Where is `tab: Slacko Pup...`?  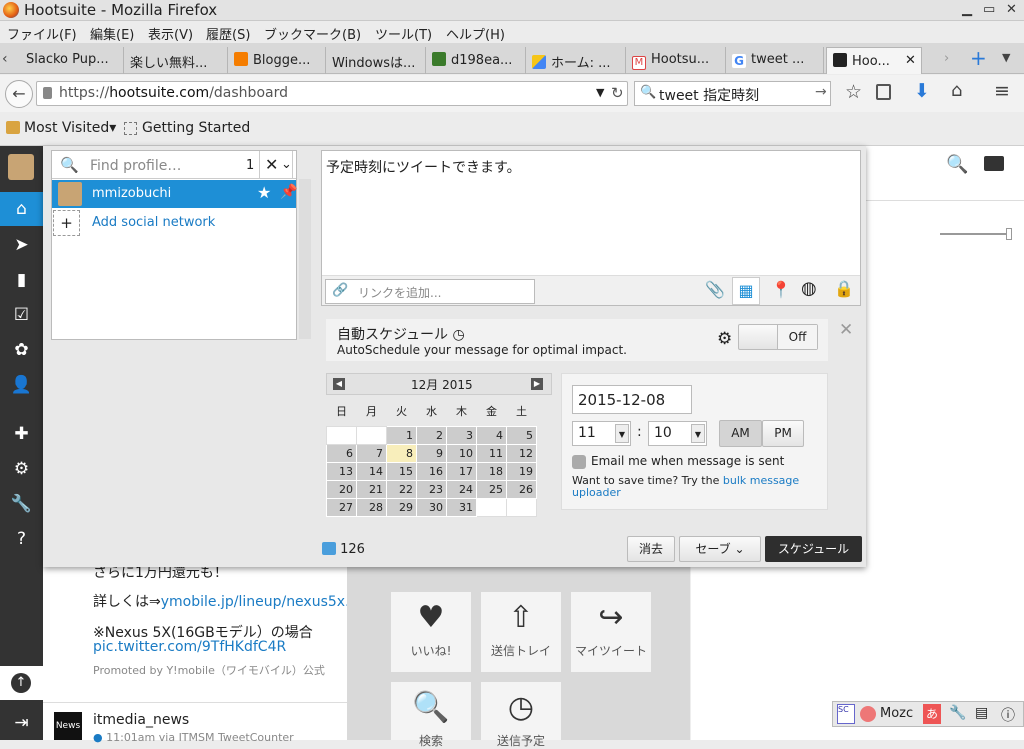 tab: Slacko Pup... is located at coordinates (72, 60).